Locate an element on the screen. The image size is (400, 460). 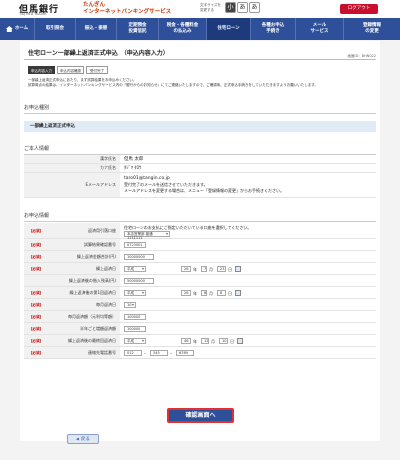
nav-transfer: 振込・振替 is located at coordinates (96, 29).